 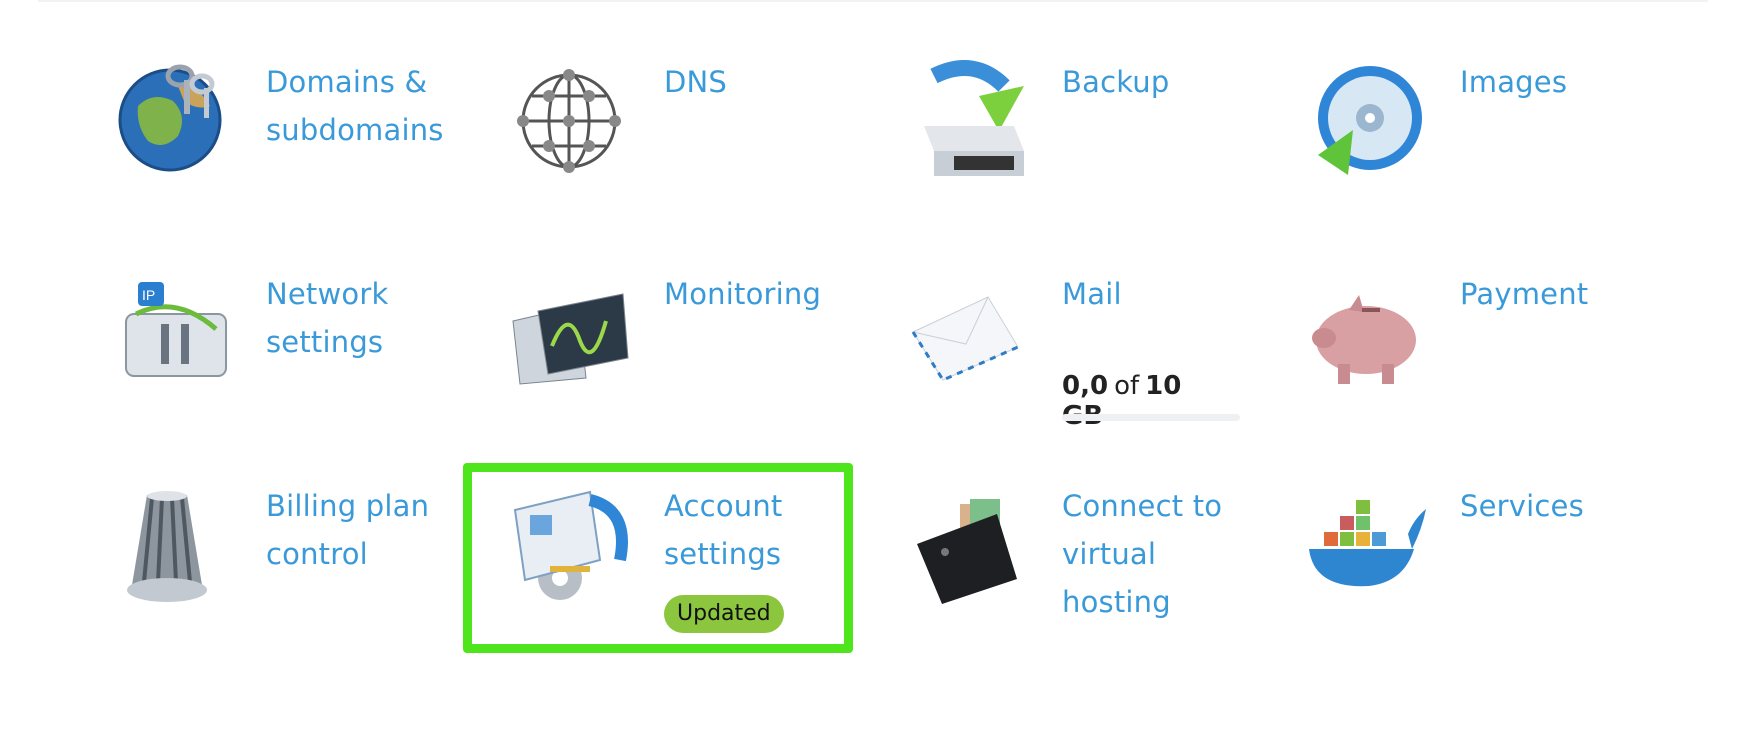 What do you see at coordinates (366, 318) in the screenshot?
I see `tile-label: Network settings` at bounding box center [366, 318].